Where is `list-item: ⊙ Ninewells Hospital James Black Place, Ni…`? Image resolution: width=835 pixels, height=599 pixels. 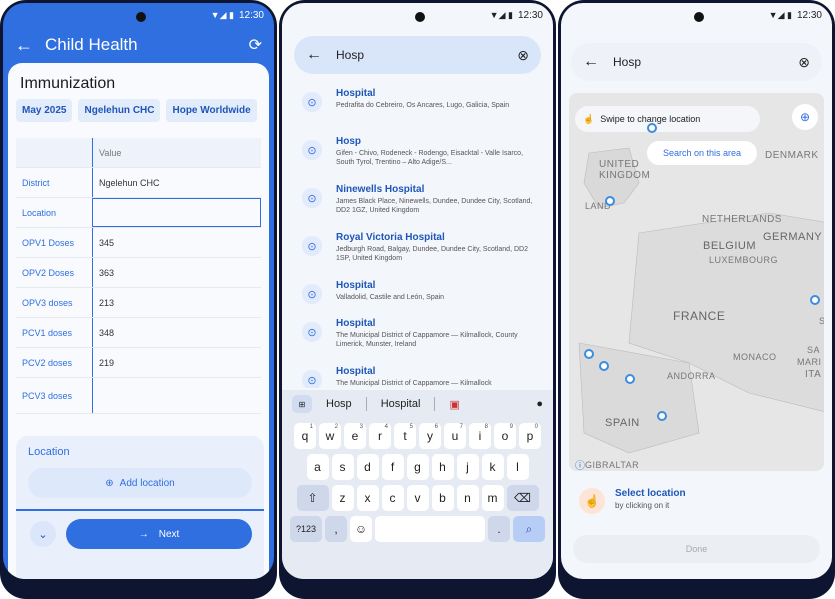 list-item: ⊙ Ninewells Hospital James Black Place, Ni… is located at coordinates (417, 208).